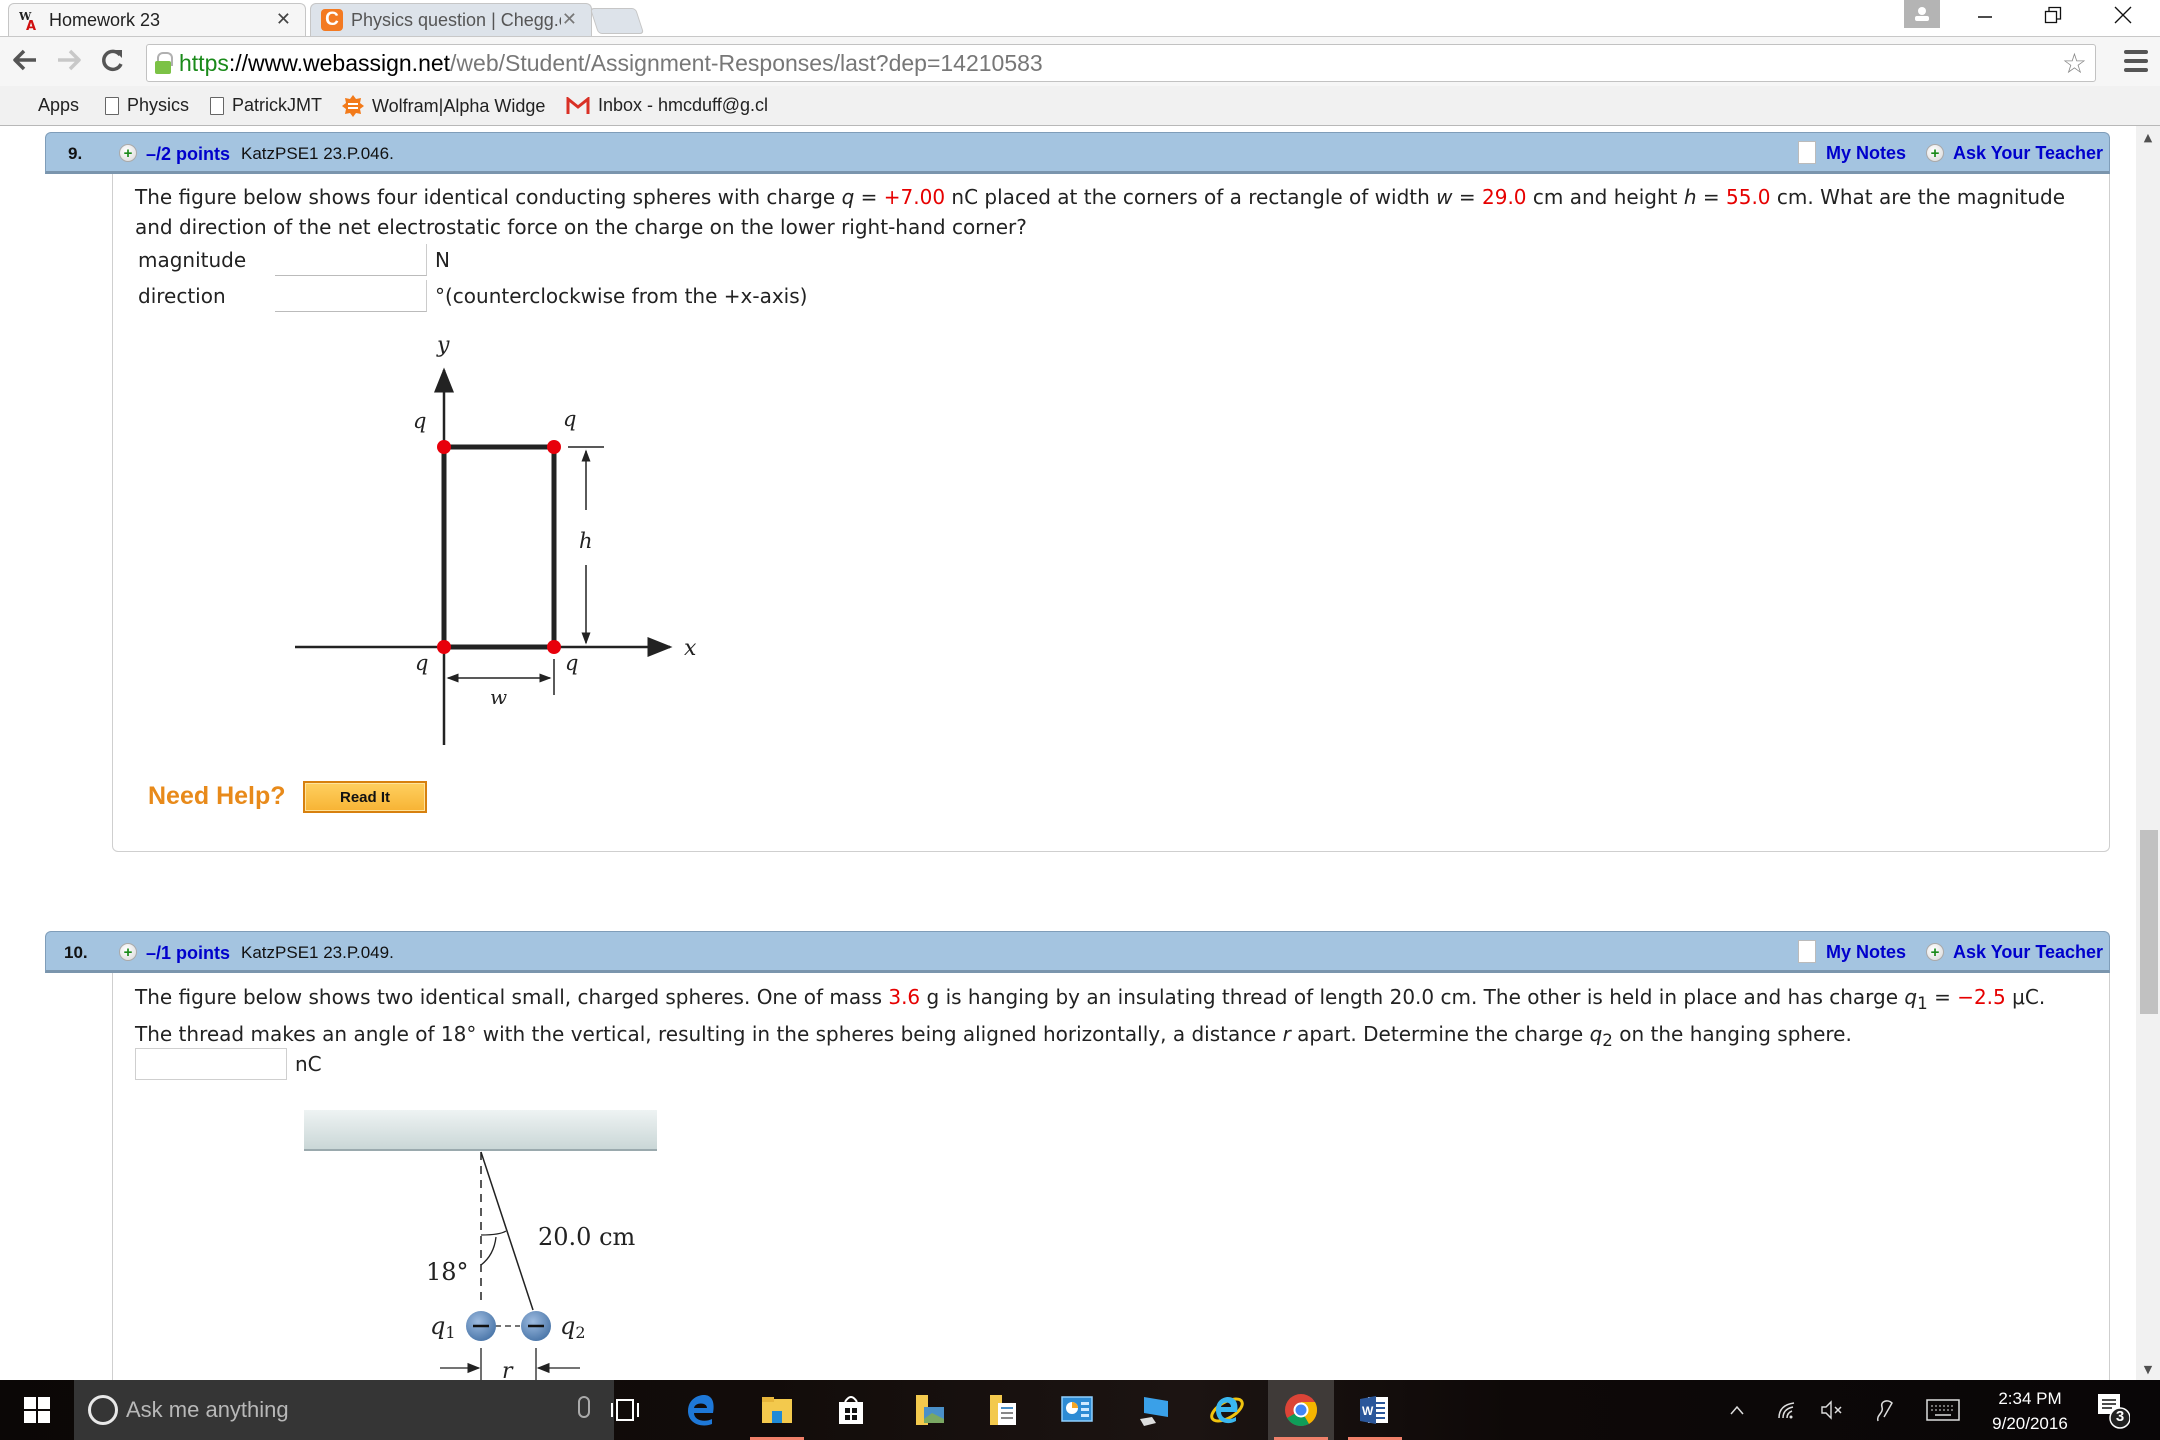  What do you see at coordinates (1596, 1034) in the screenshot?
I see `symbol-q2: q` at bounding box center [1596, 1034].